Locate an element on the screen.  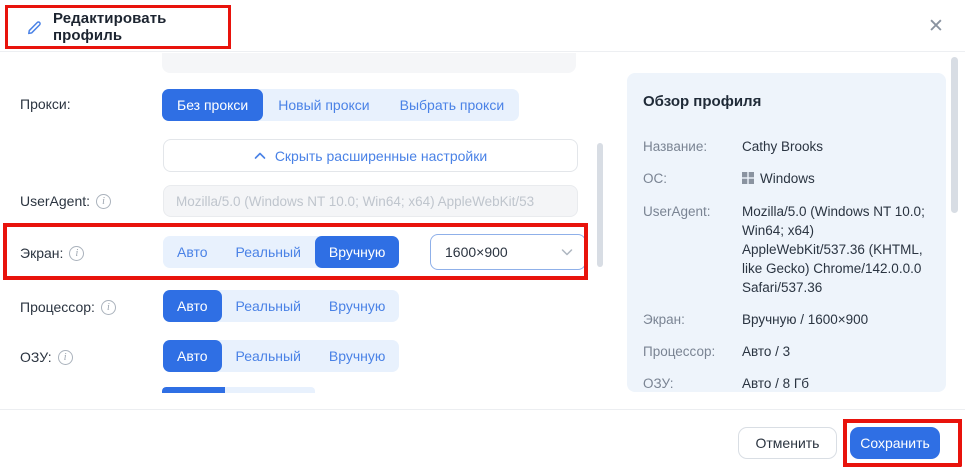
overview-row-os: ОС: Windows is located at coordinates (785, 179).